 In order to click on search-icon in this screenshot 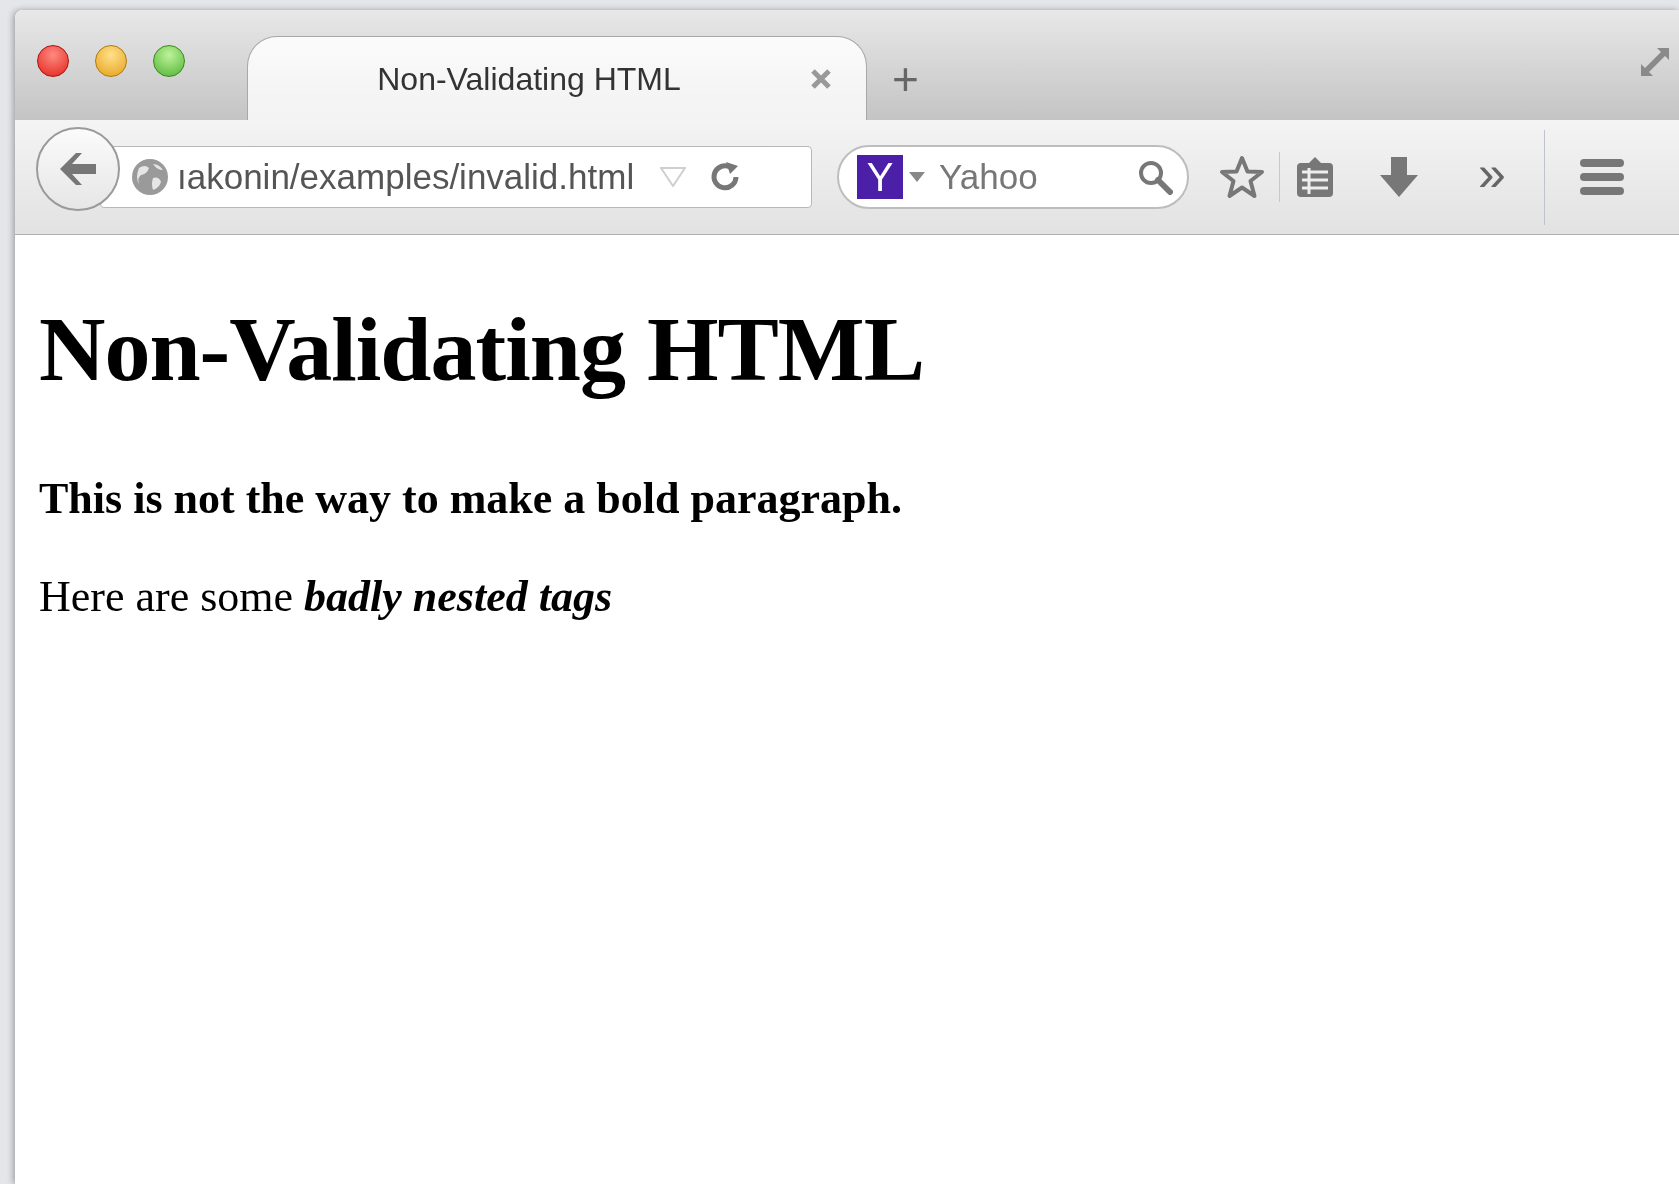, I will do `click(1155, 177)`.